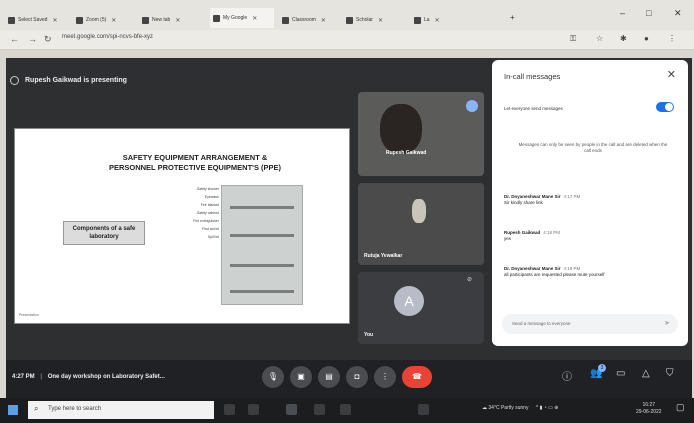 This screenshot has width=694, height=423. I want to click on tab-label: Classroom, so click(304, 20).